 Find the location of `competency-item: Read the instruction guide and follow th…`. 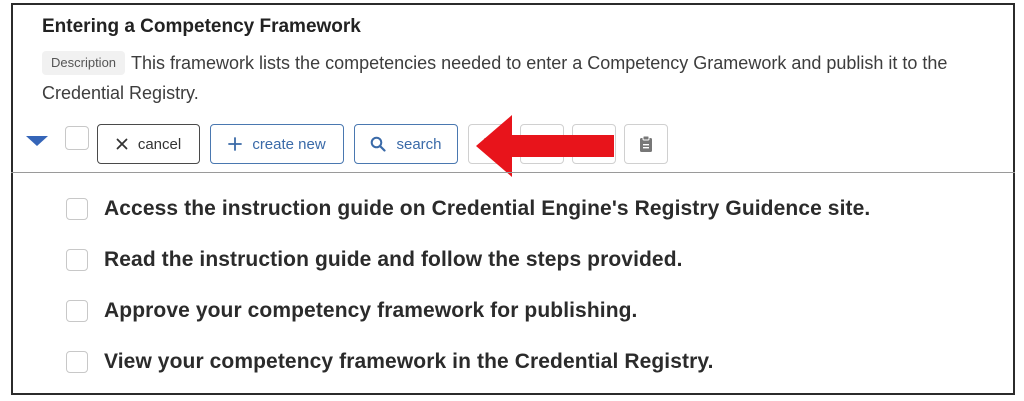

competency-item: Read the instruction guide and follow th… is located at coordinates (374, 260).